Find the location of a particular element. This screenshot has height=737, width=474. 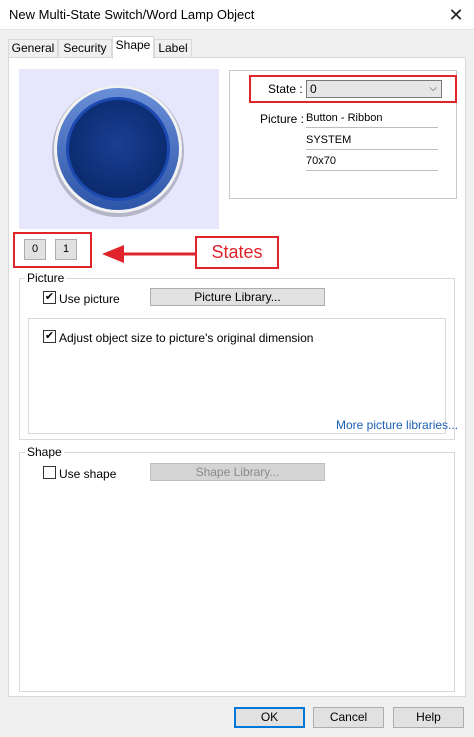

help-button: Help is located at coordinates (428, 717).